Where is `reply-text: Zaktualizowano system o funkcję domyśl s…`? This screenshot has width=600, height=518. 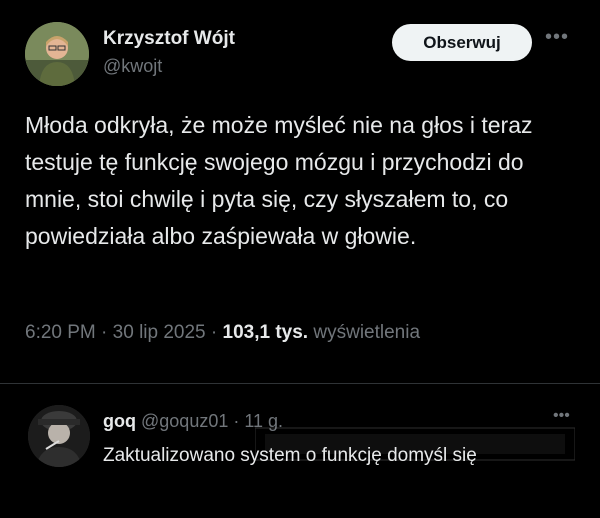
reply-text: Zaktualizowano system o funkcję domyśl s… is located at coordinates (290, 455).